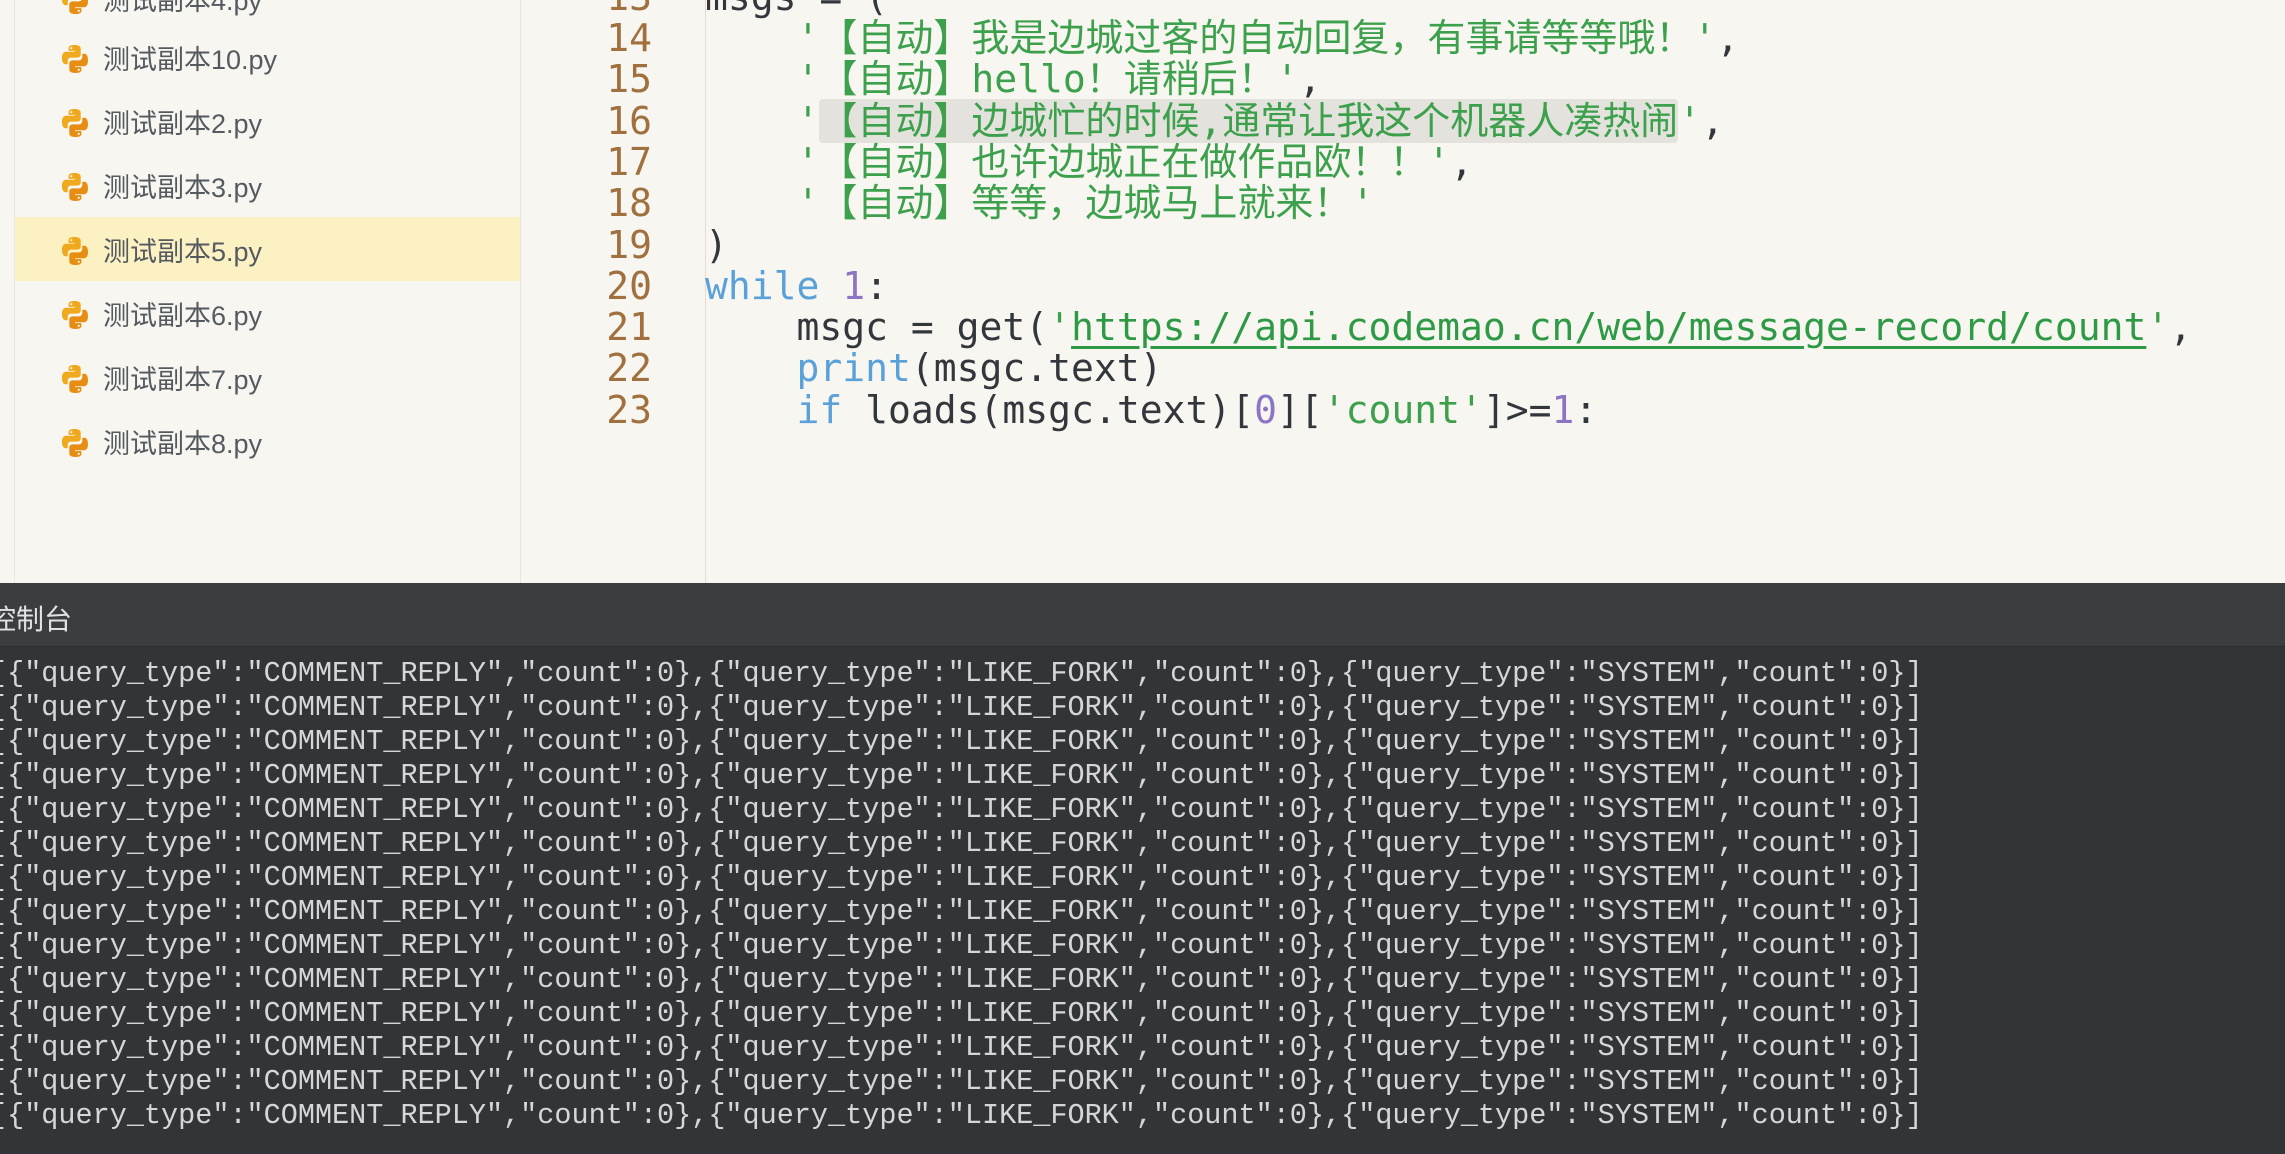 This screenshot has width=2285, height=1154. What do you see at coordinates (183, 123) in the screenshot?
I see `file-name: 测试副本2.py` at bounding box center [183, 123].